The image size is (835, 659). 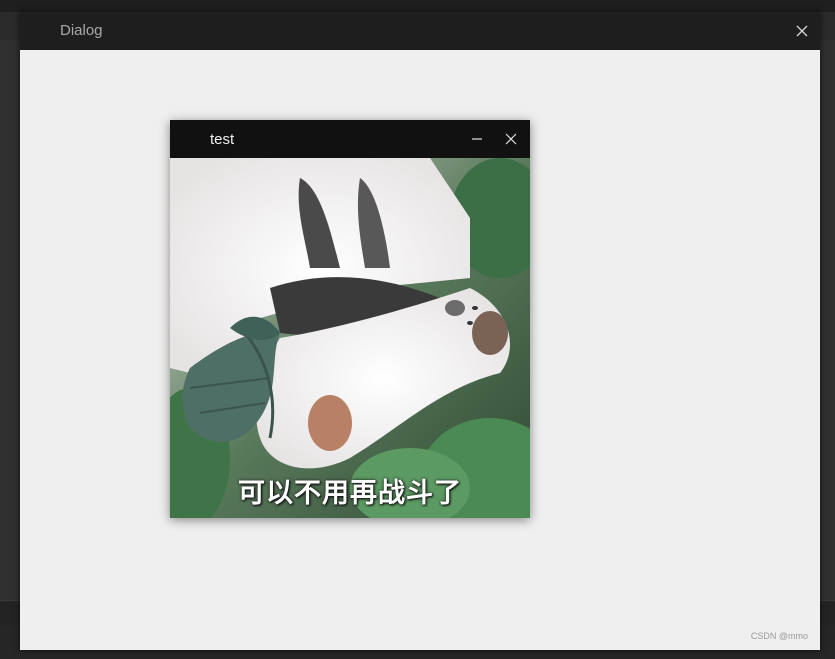 What do you see at coordinates (417, 6) in the screenshot?
I see `background-top-bar` at bounding box center [417, 6].